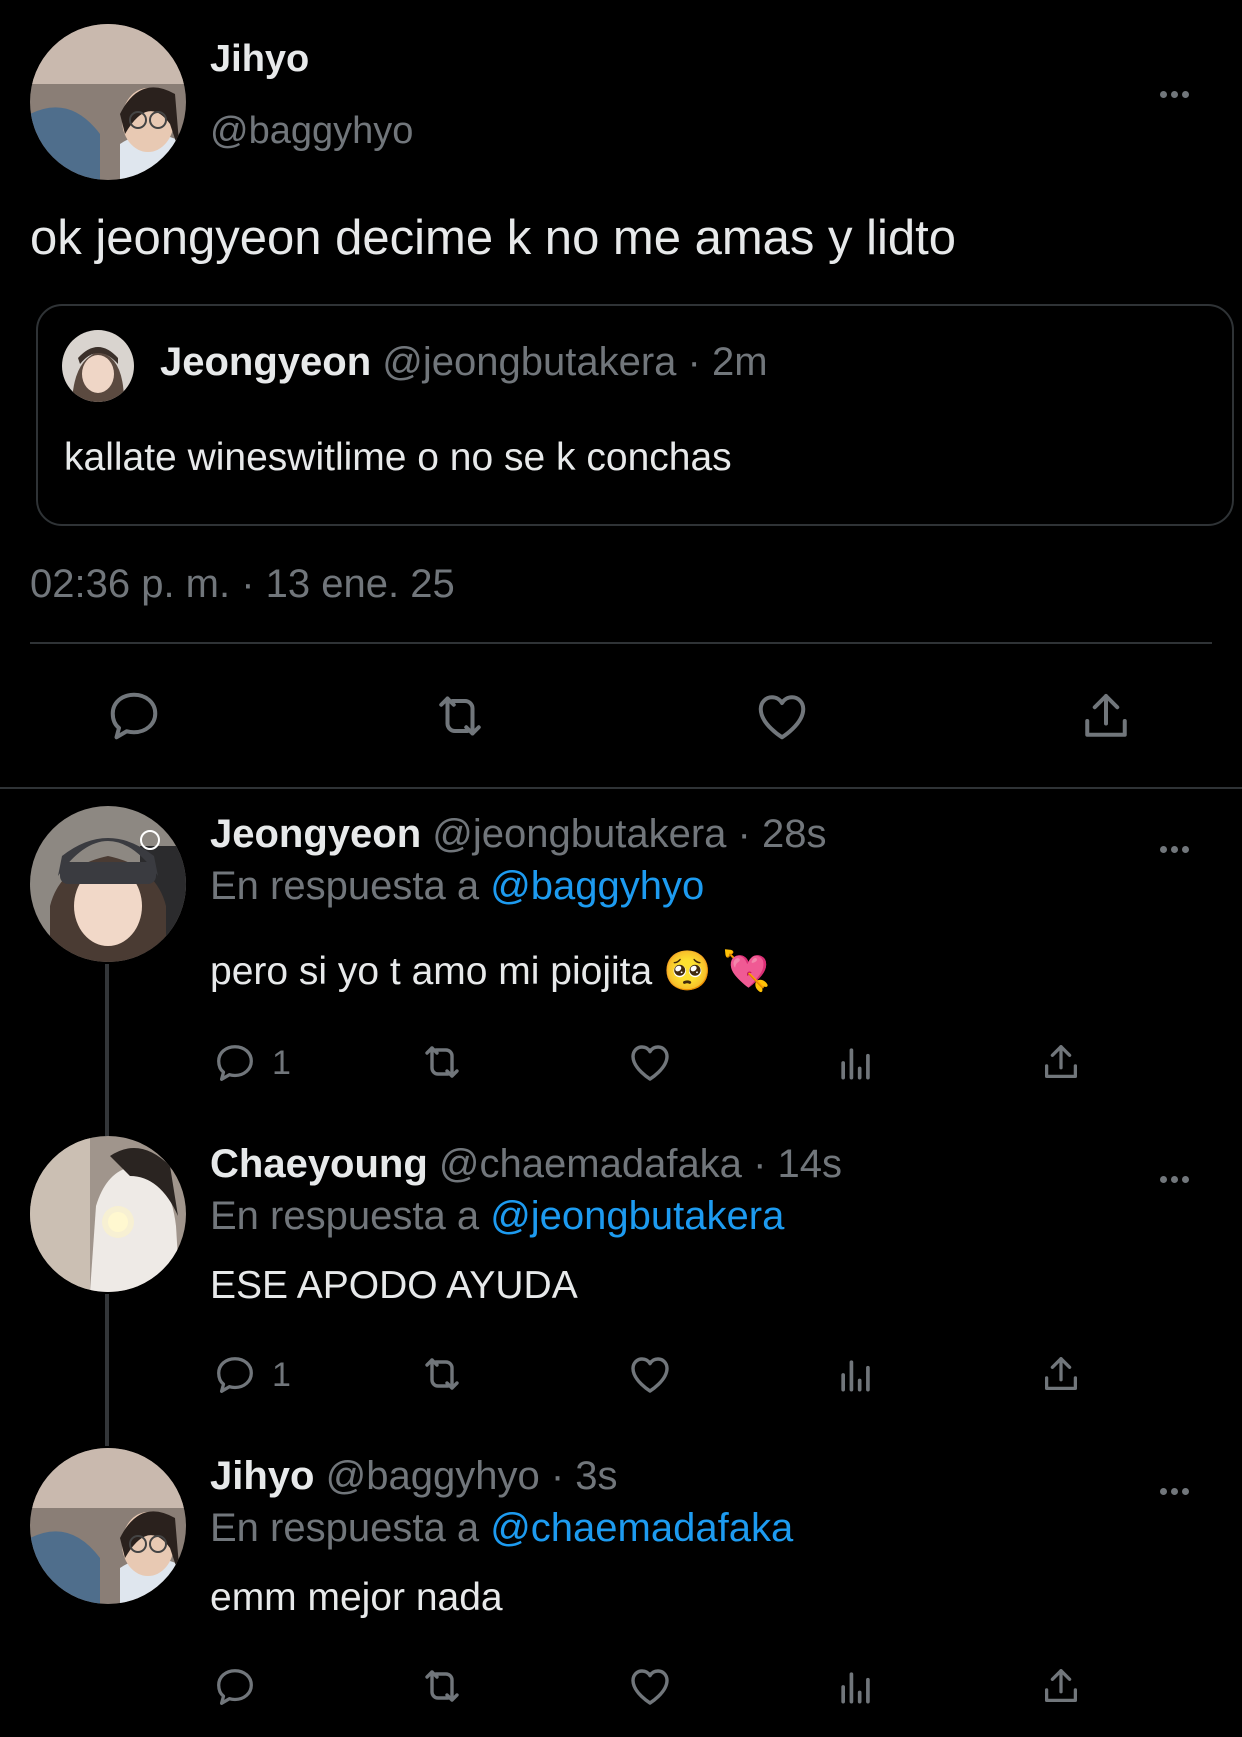 The image size is (1242, 1737). Describe the element at coordinates (584, 1476) in the screenshot. I see `reply-time: · 3s` at that location.